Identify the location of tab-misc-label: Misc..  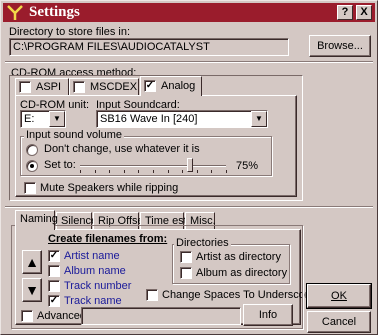
(203, 221).